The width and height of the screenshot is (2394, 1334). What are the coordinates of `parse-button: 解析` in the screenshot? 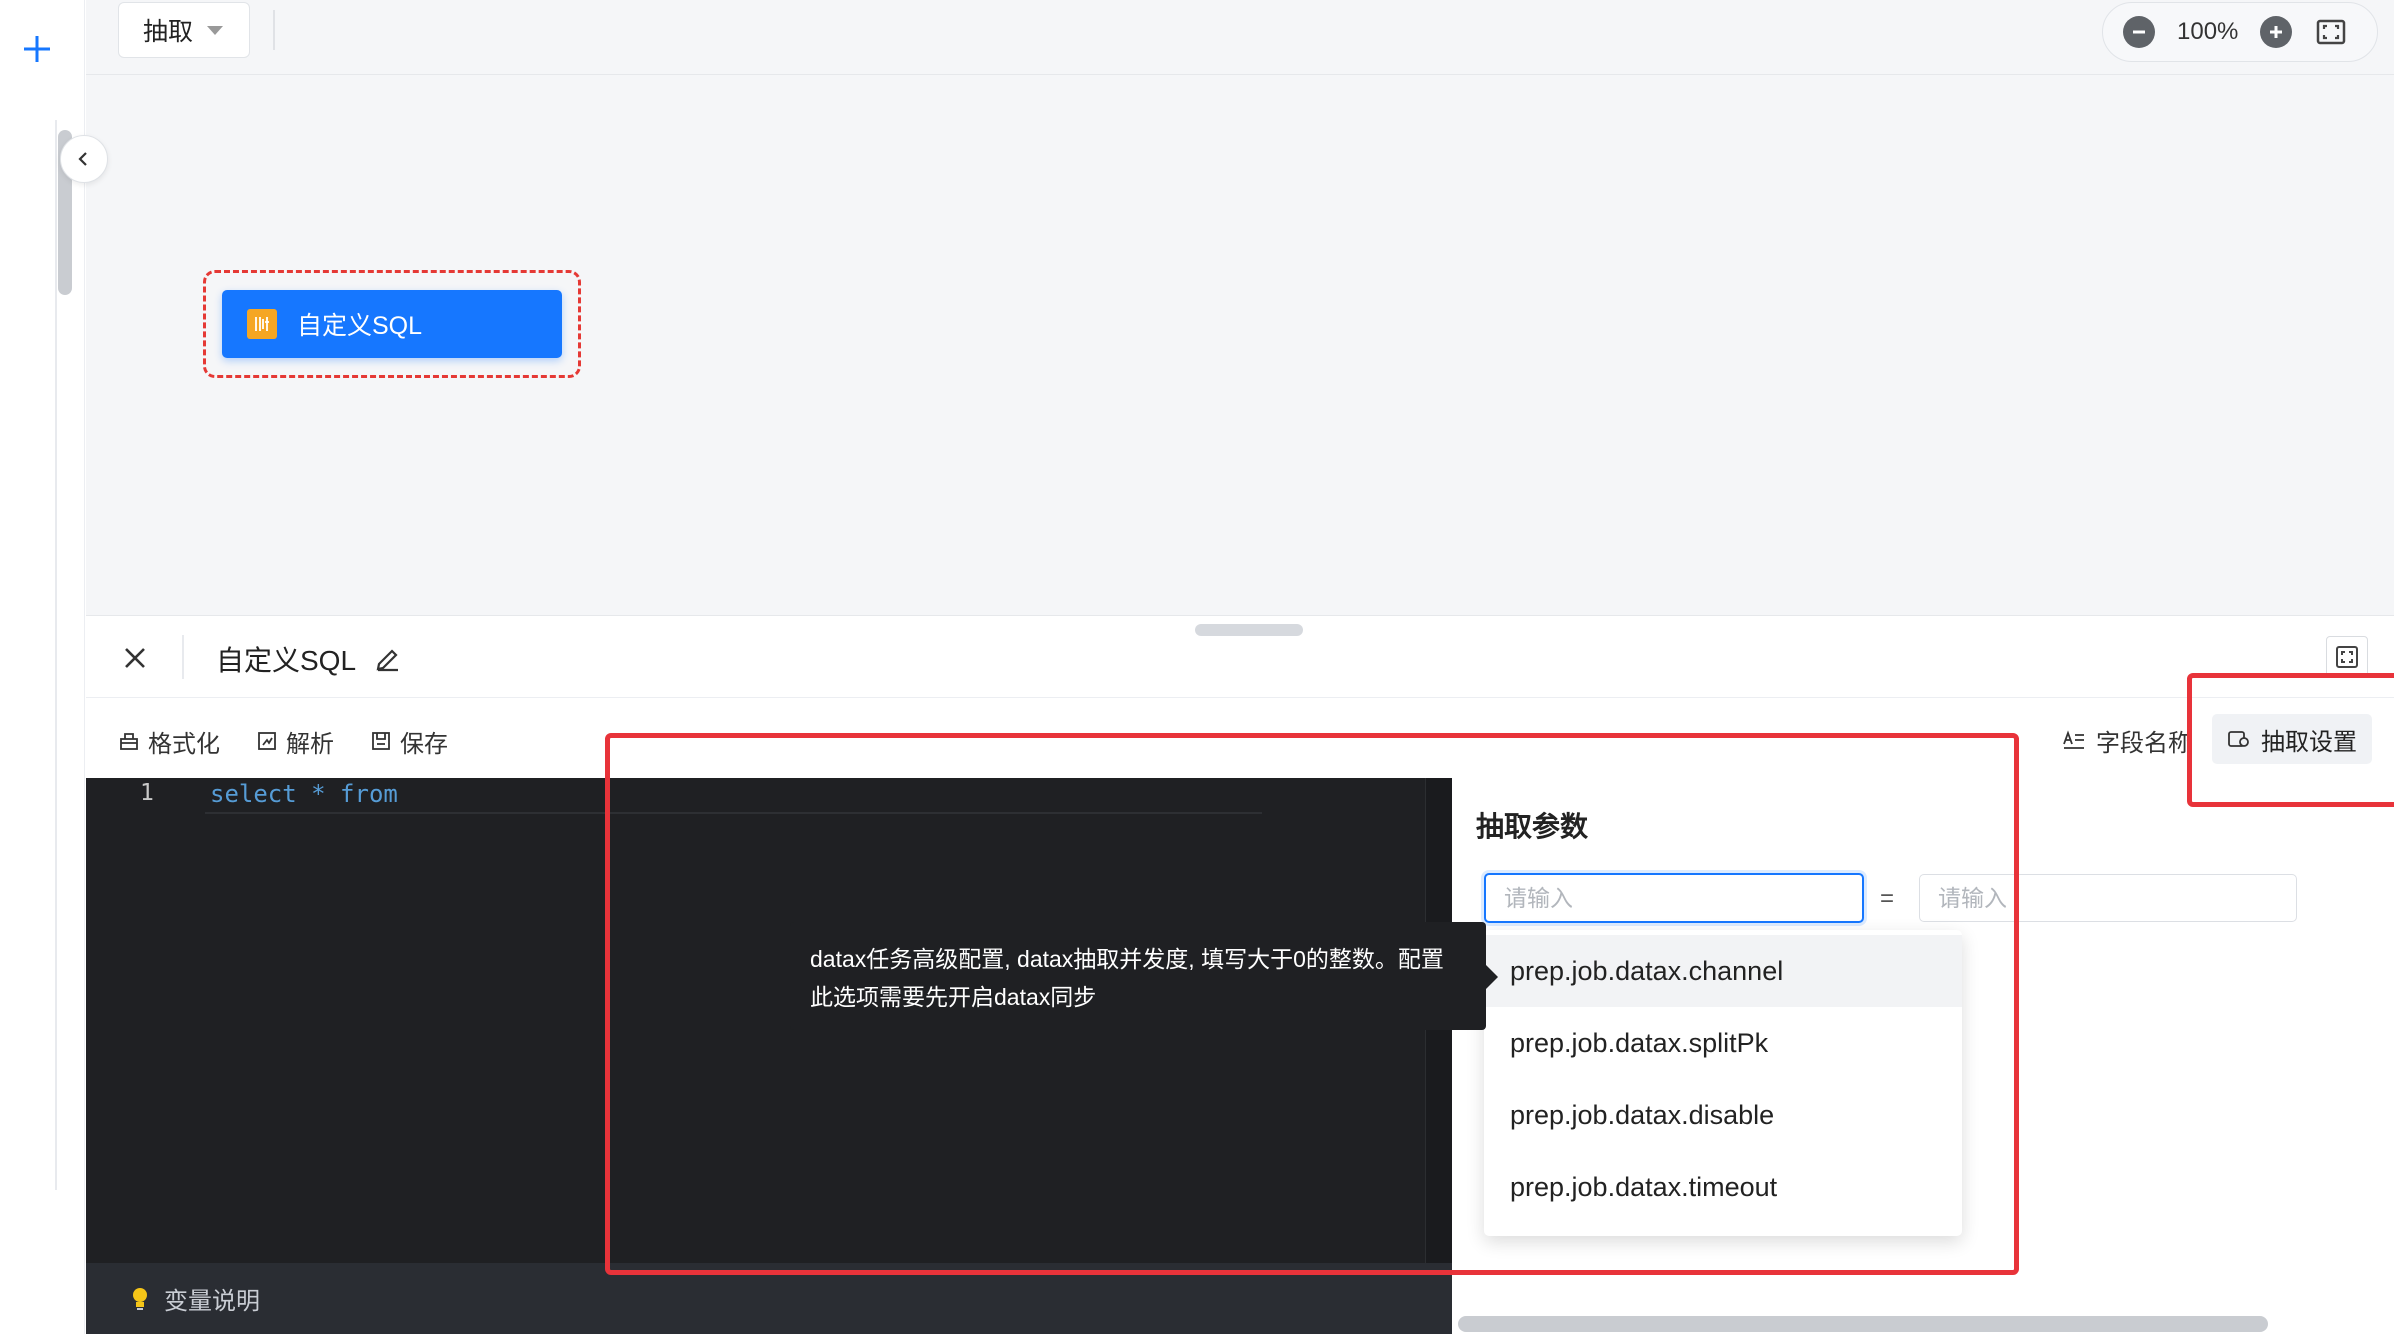 It's located at (295, 741).